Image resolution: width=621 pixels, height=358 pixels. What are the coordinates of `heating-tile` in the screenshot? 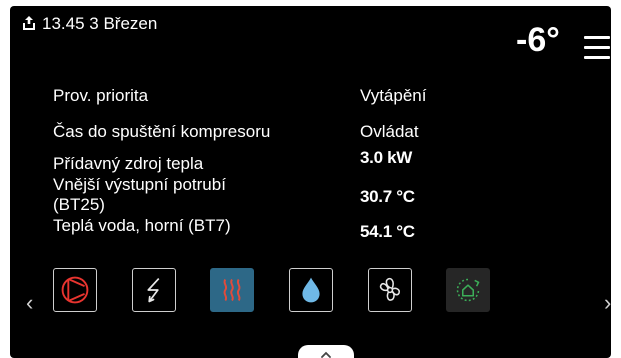 It's located at (232, 290).